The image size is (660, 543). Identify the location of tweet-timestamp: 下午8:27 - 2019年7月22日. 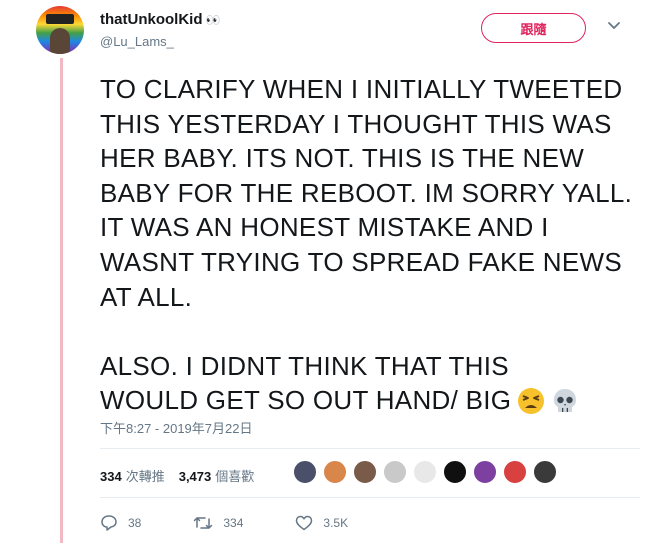
(176, 427).